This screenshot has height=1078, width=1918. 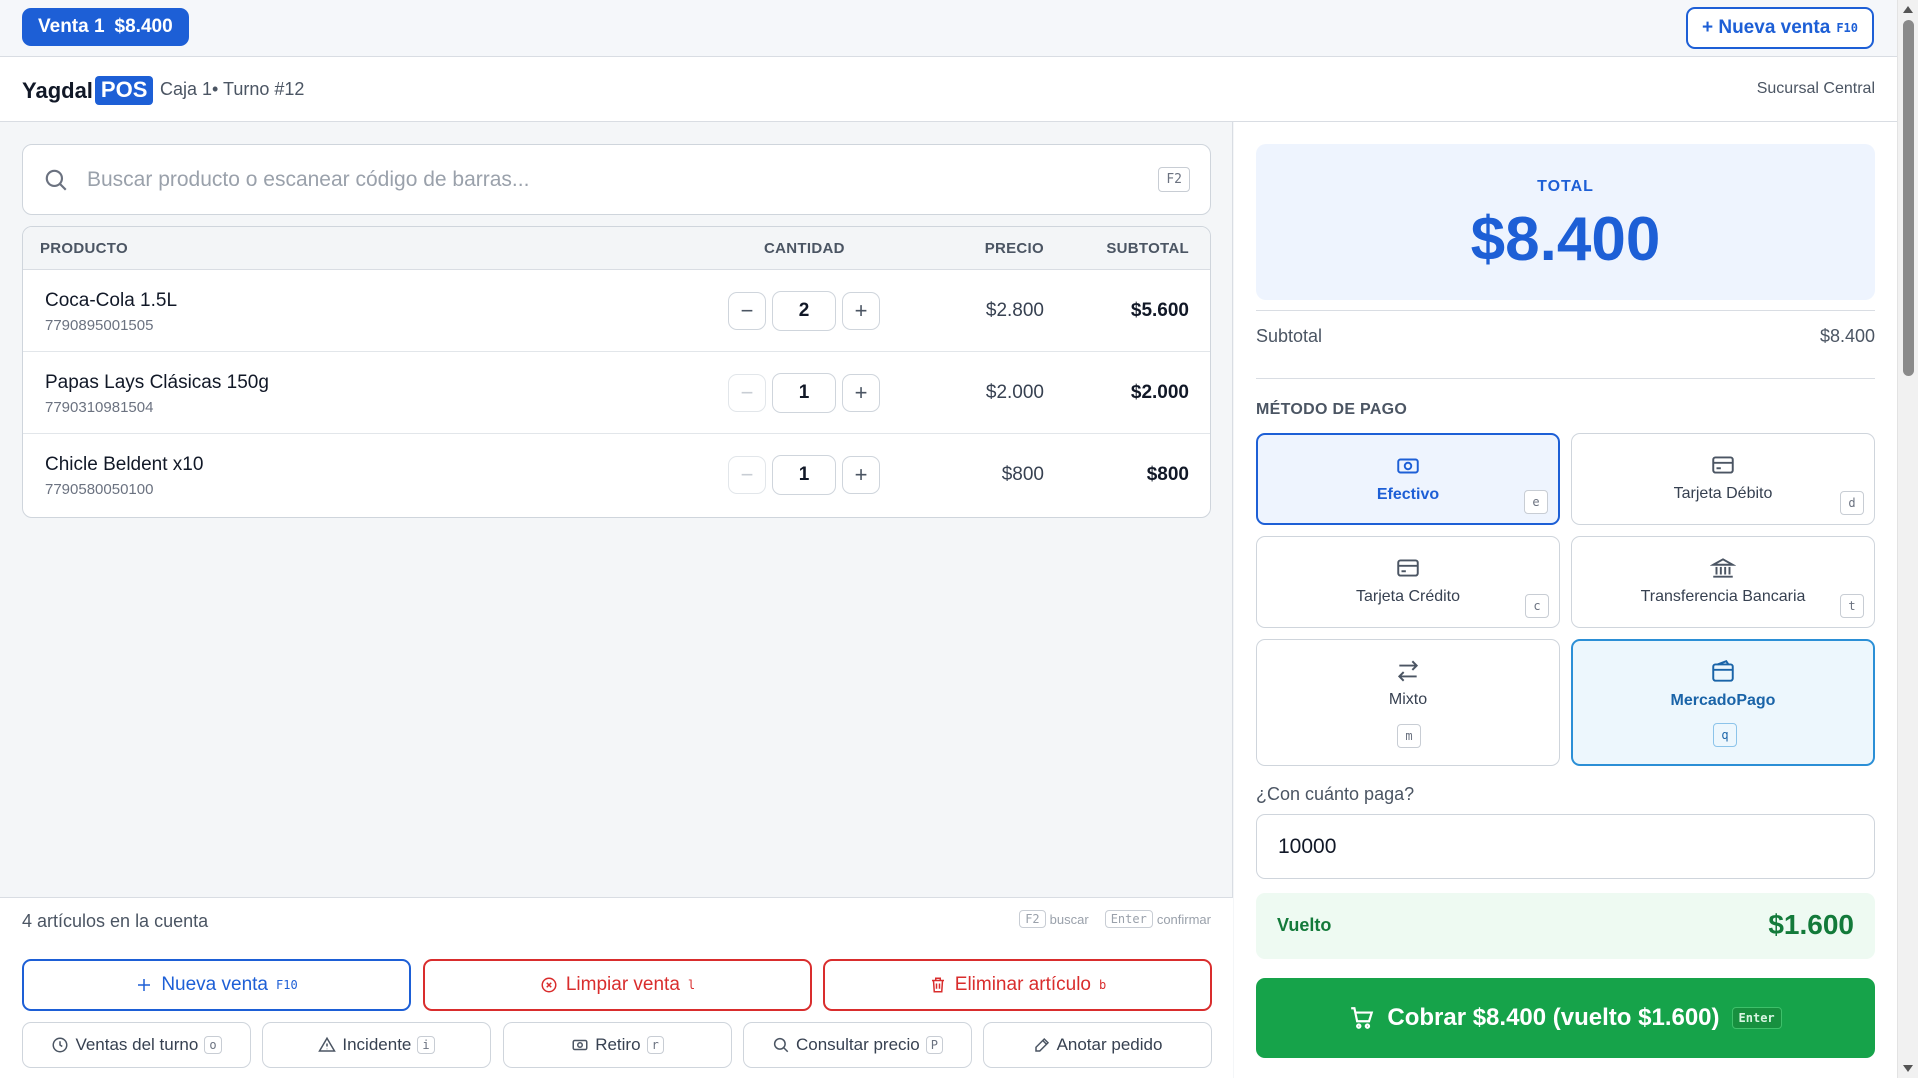 I want to click on payment-method-transferencia: Transferencia Bancaria t, so click(x=1723, y=582).